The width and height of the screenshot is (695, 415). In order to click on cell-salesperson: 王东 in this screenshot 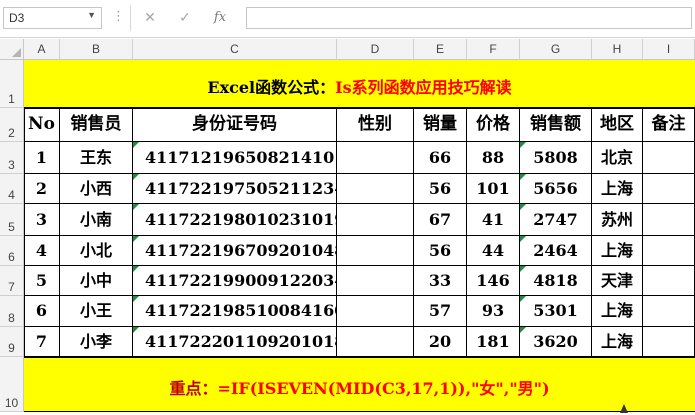, I will do `click(96, 158)`.